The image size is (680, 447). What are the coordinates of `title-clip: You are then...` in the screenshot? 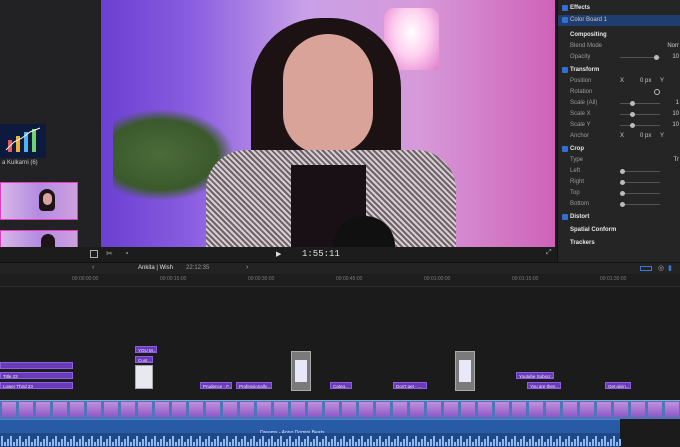 It's located at (544, 385).